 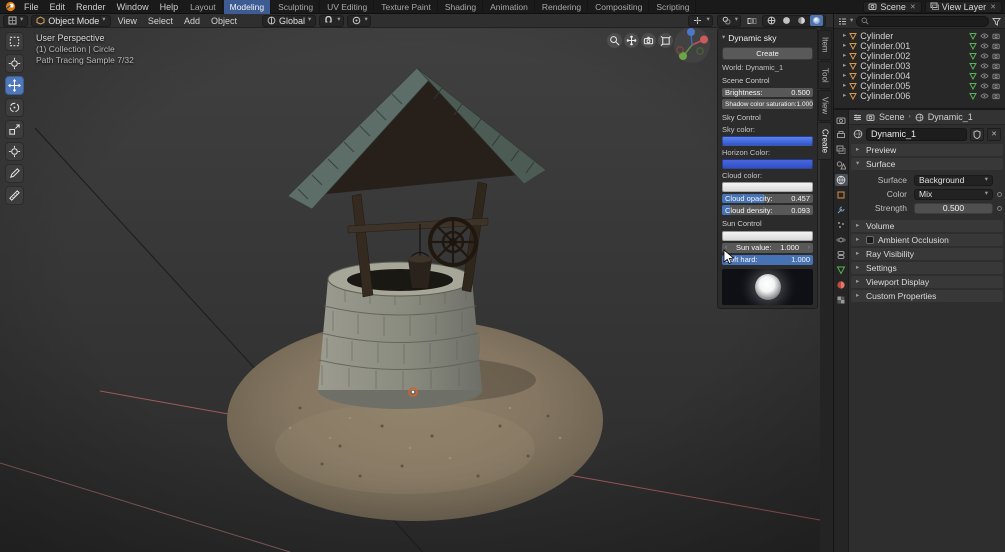 I want to click on tab-material-icon, so click(x=841, y=285).